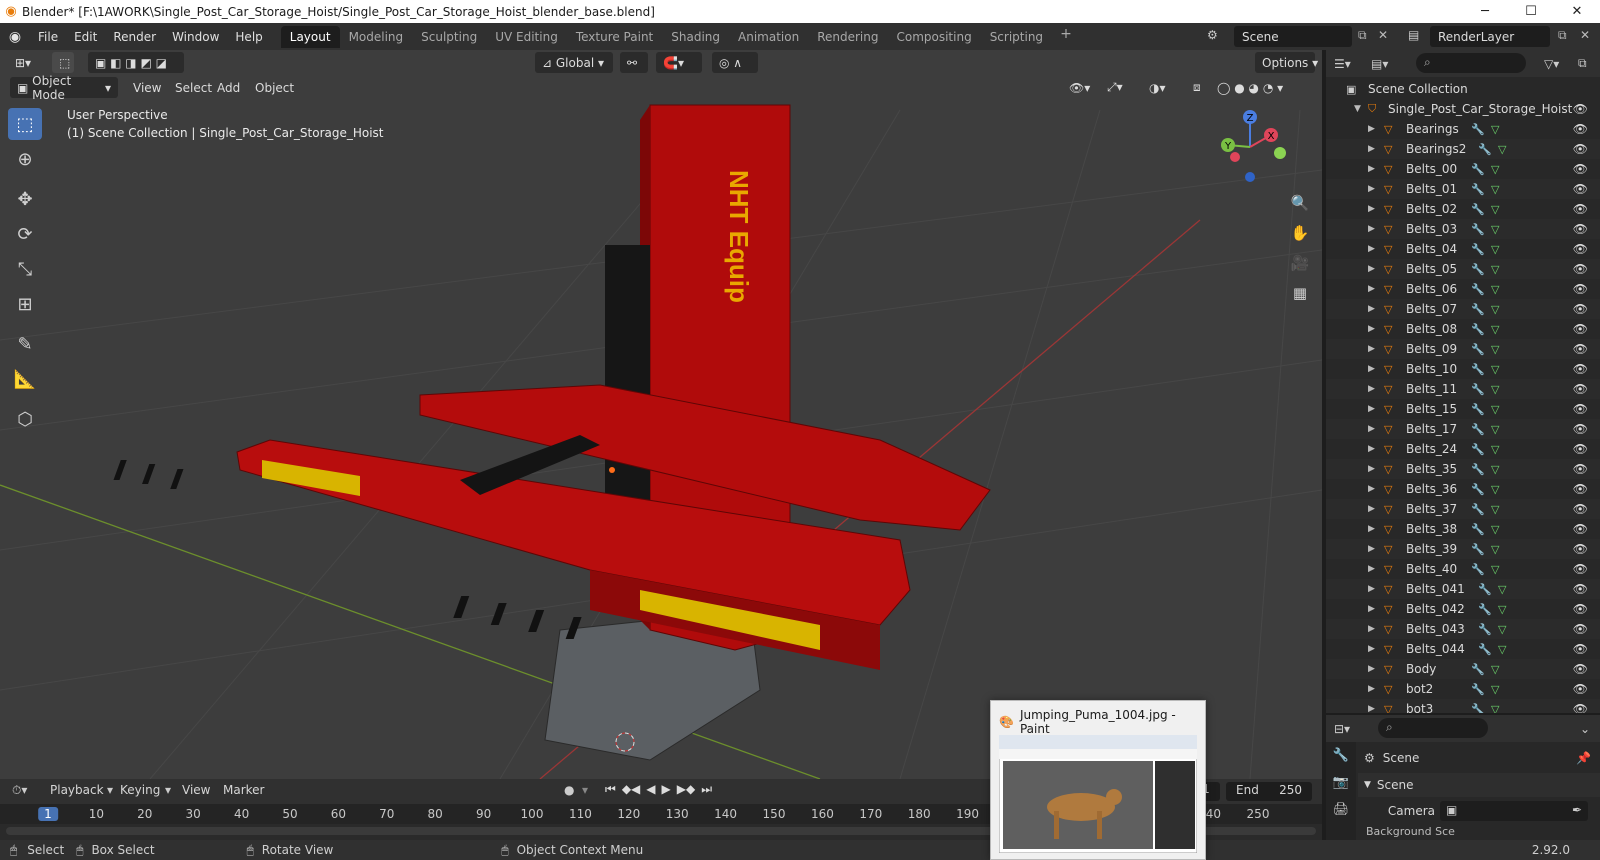 This screenshot has width=1600, height=860. I want to click on tab-sculpting: Sculpting, so click(449, 37).